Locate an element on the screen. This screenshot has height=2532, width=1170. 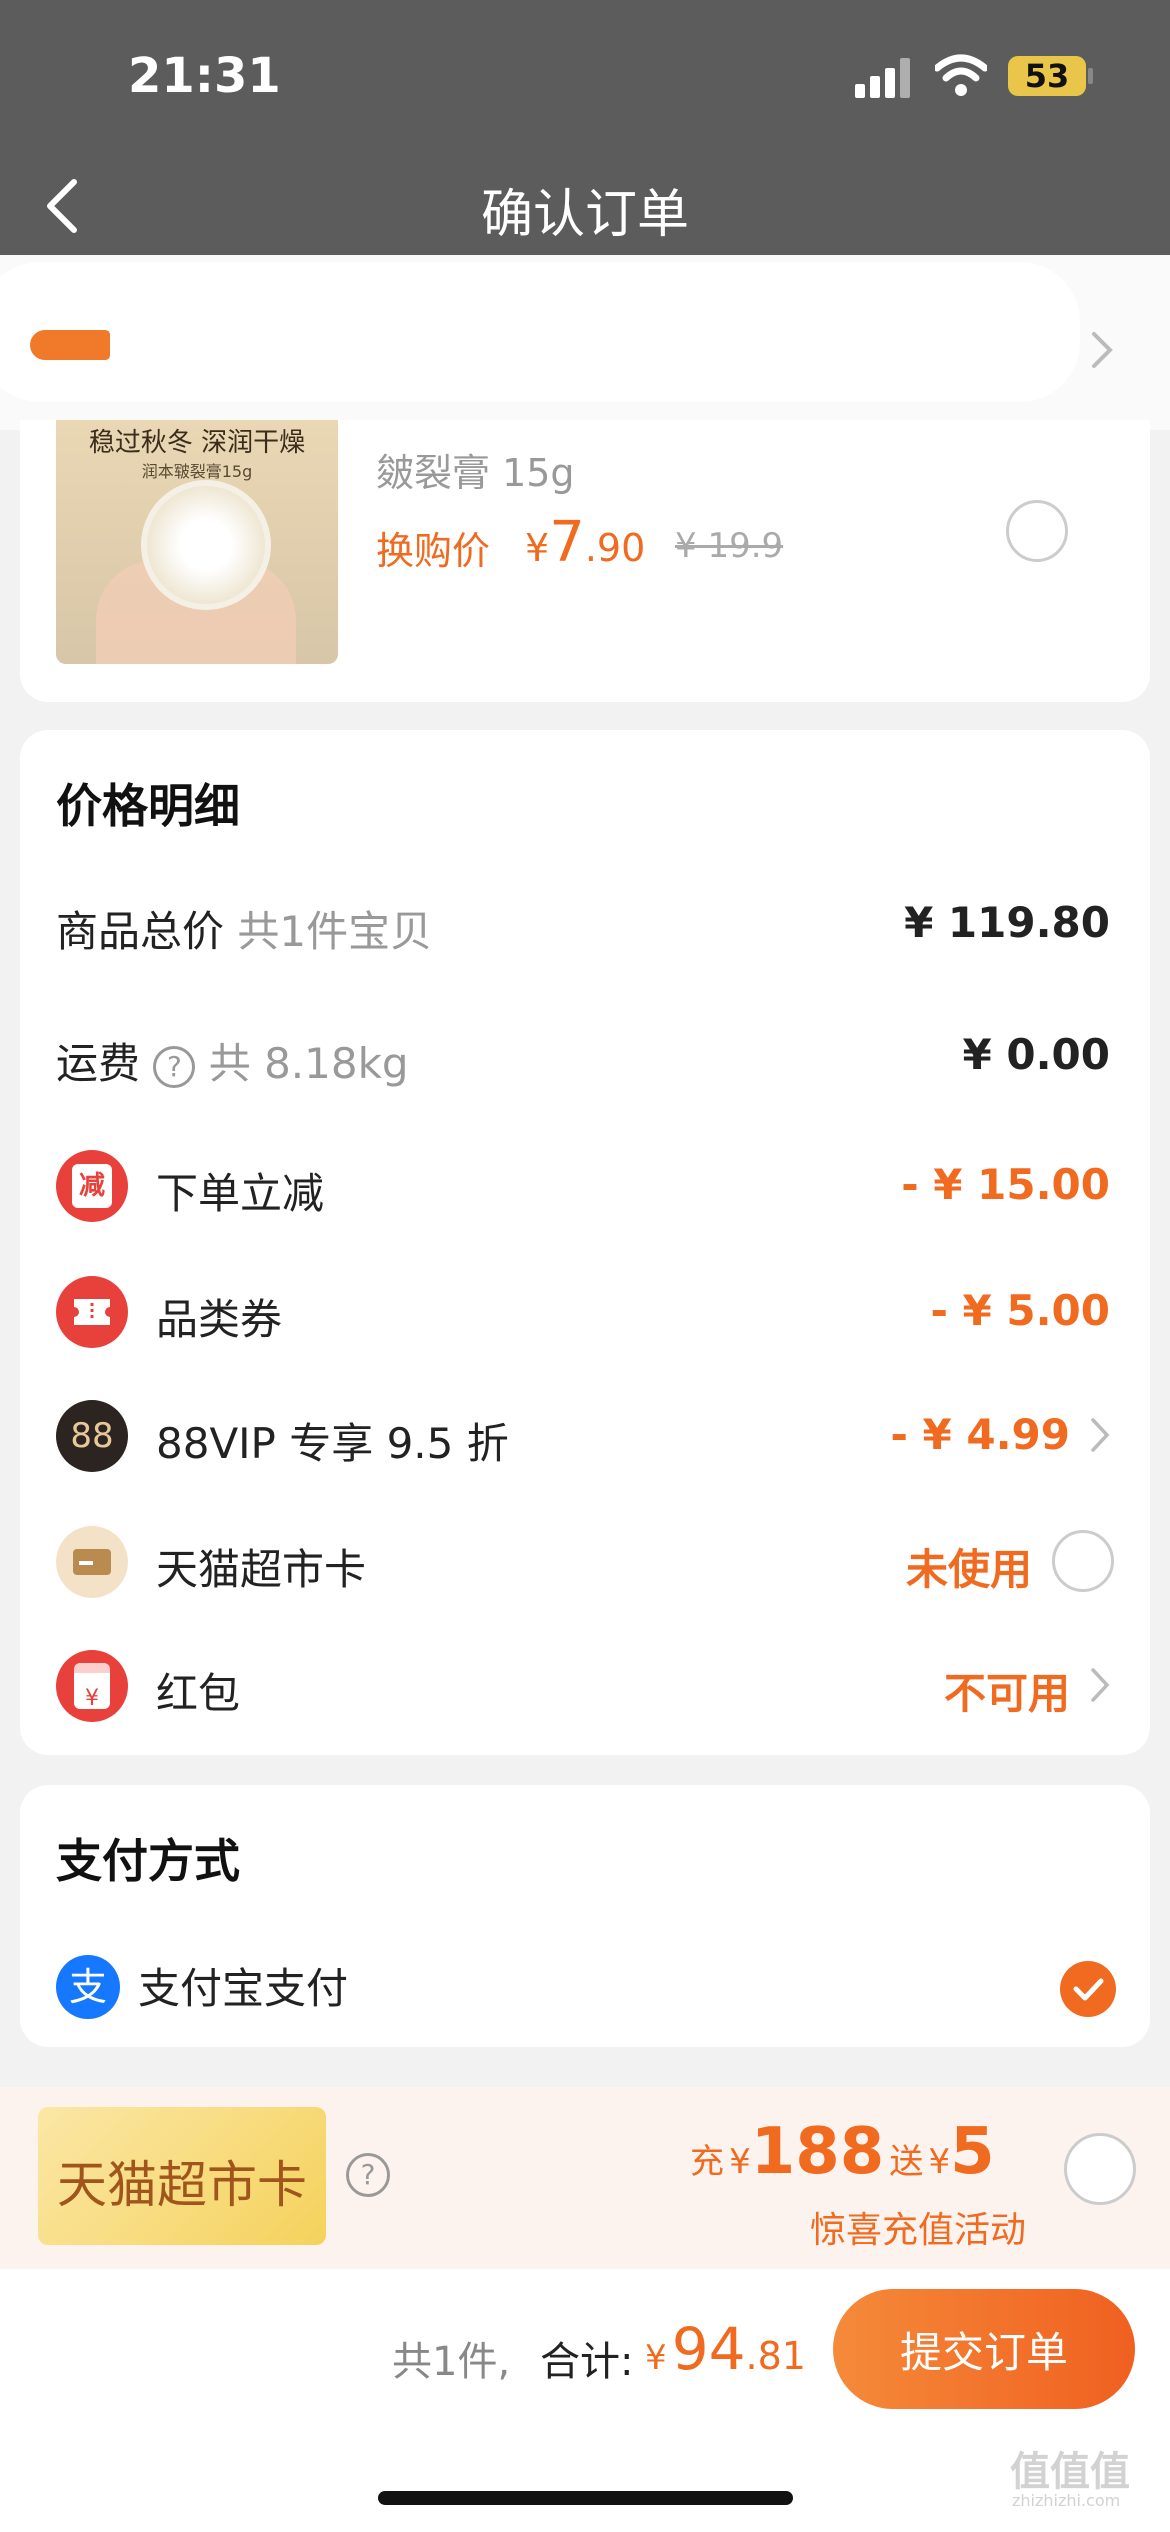
shipping-value: ¥ 0.00 is located at coordinates (1036, 1054).